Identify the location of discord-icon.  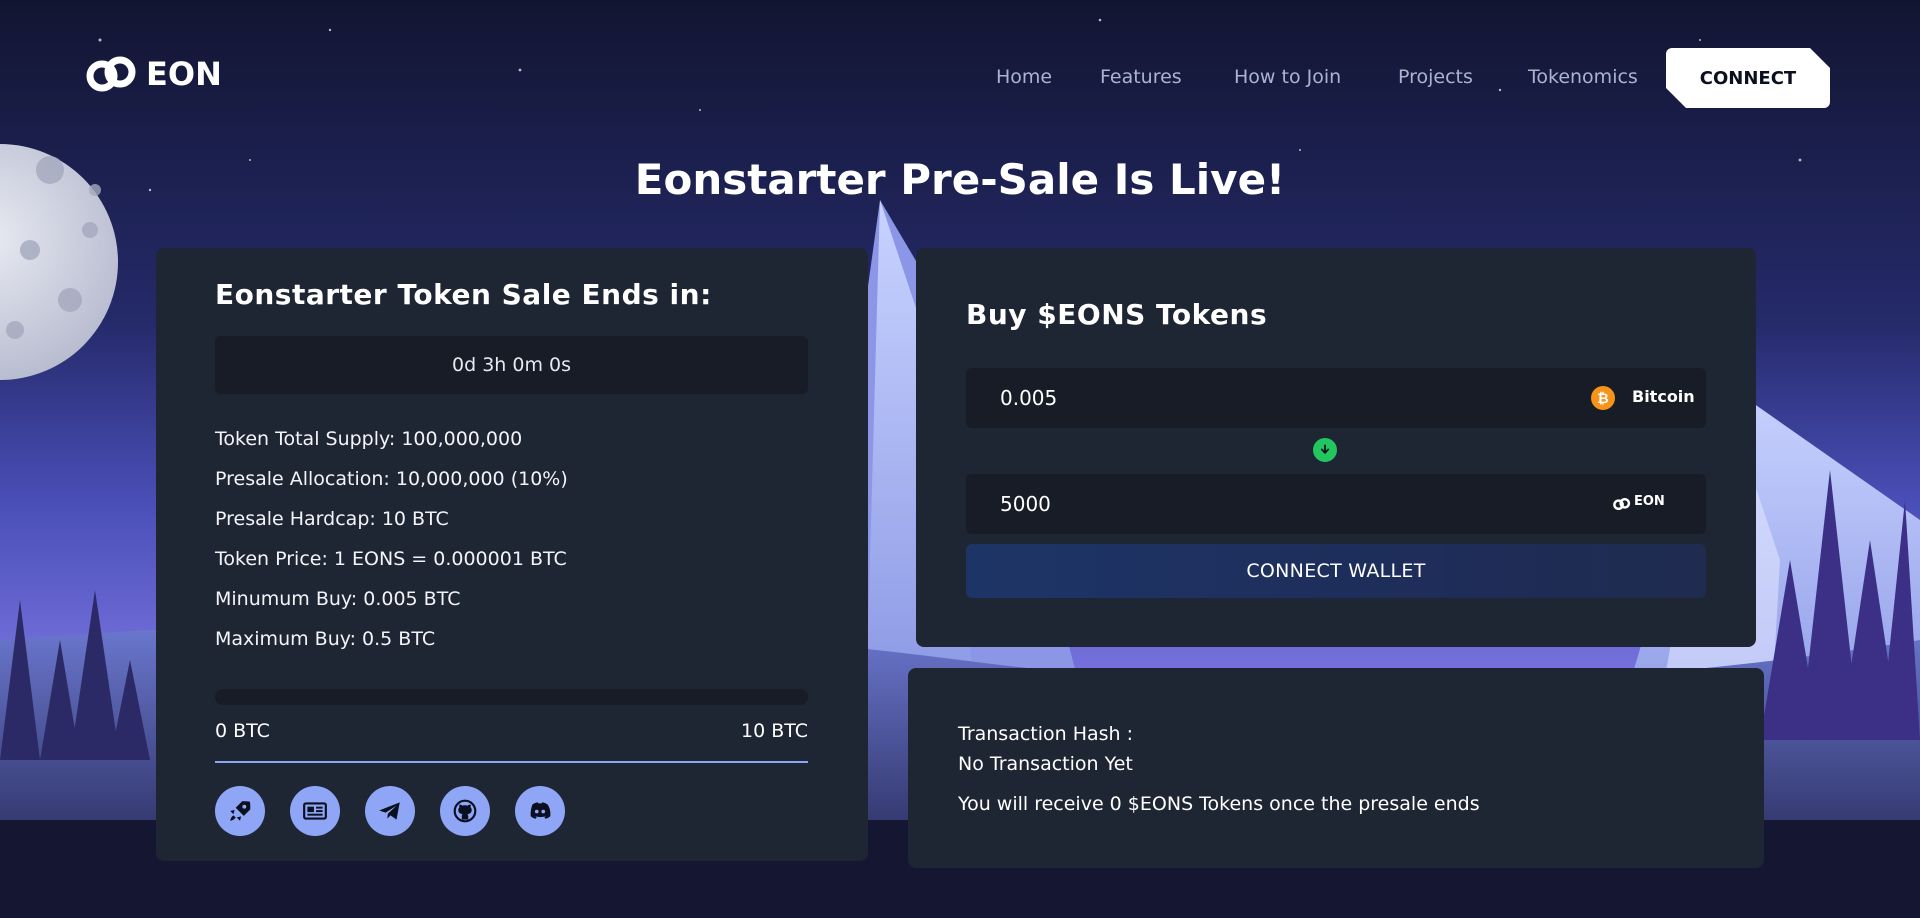
(540, 811).